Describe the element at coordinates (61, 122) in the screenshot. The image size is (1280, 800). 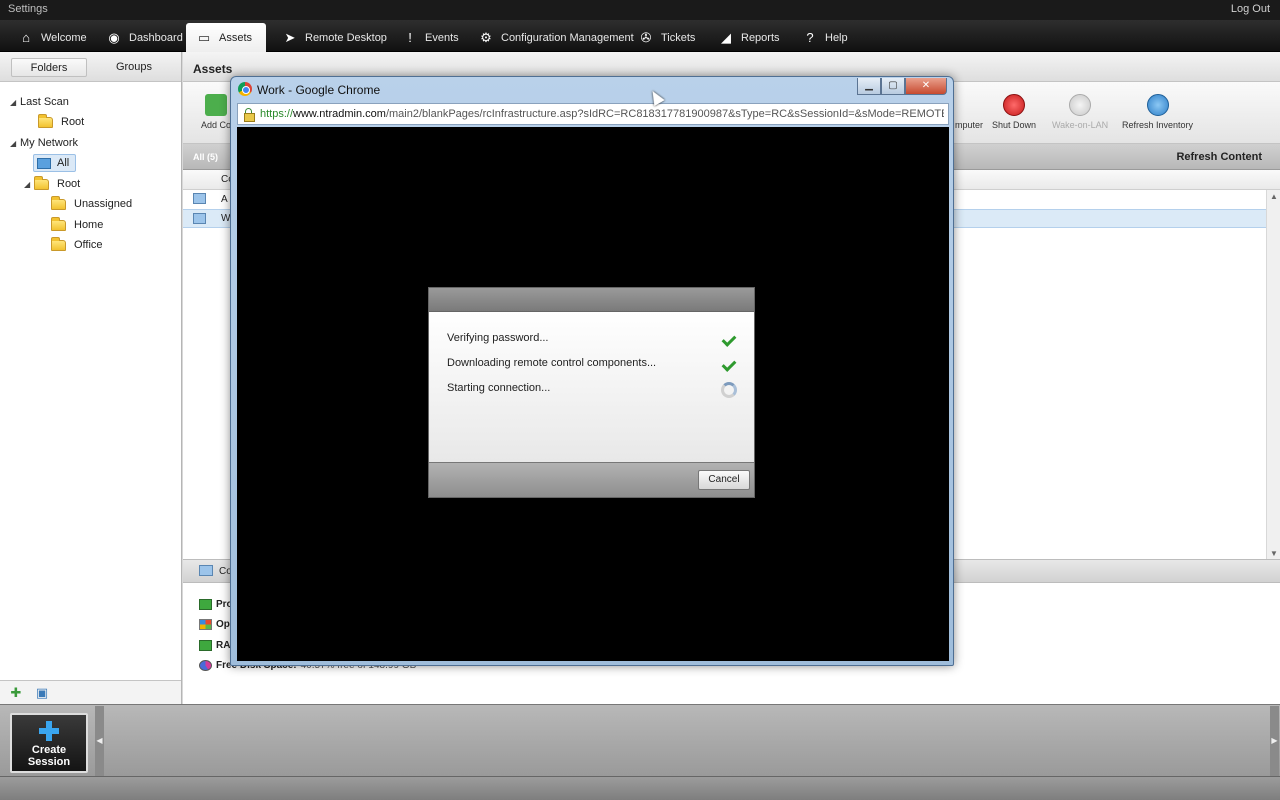
I see `tree-item-root: Root` at that location.